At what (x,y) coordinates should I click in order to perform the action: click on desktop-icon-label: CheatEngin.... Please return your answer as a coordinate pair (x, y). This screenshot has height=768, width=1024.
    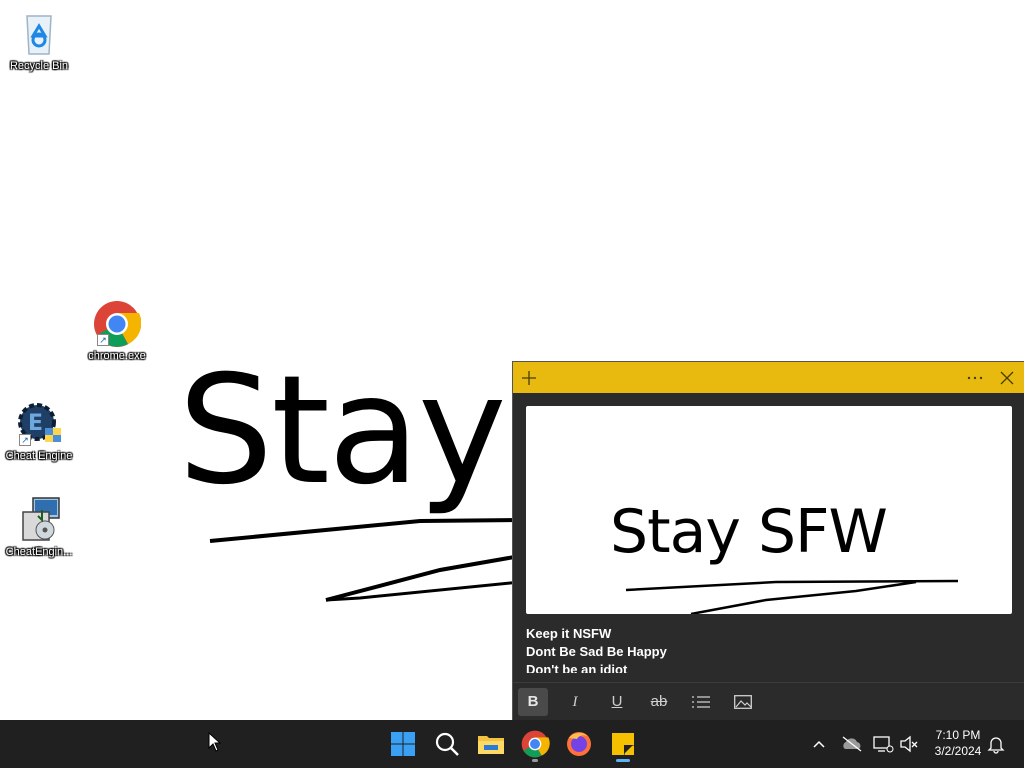
    Looking at the image, I should click on (39, 552).